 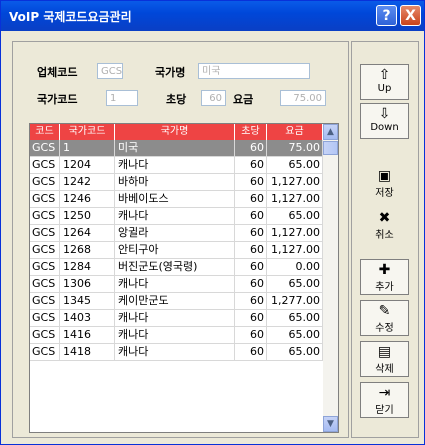 I want to click on vertical-scrollbar: ▲ ▼, so click(x=330, y=278).